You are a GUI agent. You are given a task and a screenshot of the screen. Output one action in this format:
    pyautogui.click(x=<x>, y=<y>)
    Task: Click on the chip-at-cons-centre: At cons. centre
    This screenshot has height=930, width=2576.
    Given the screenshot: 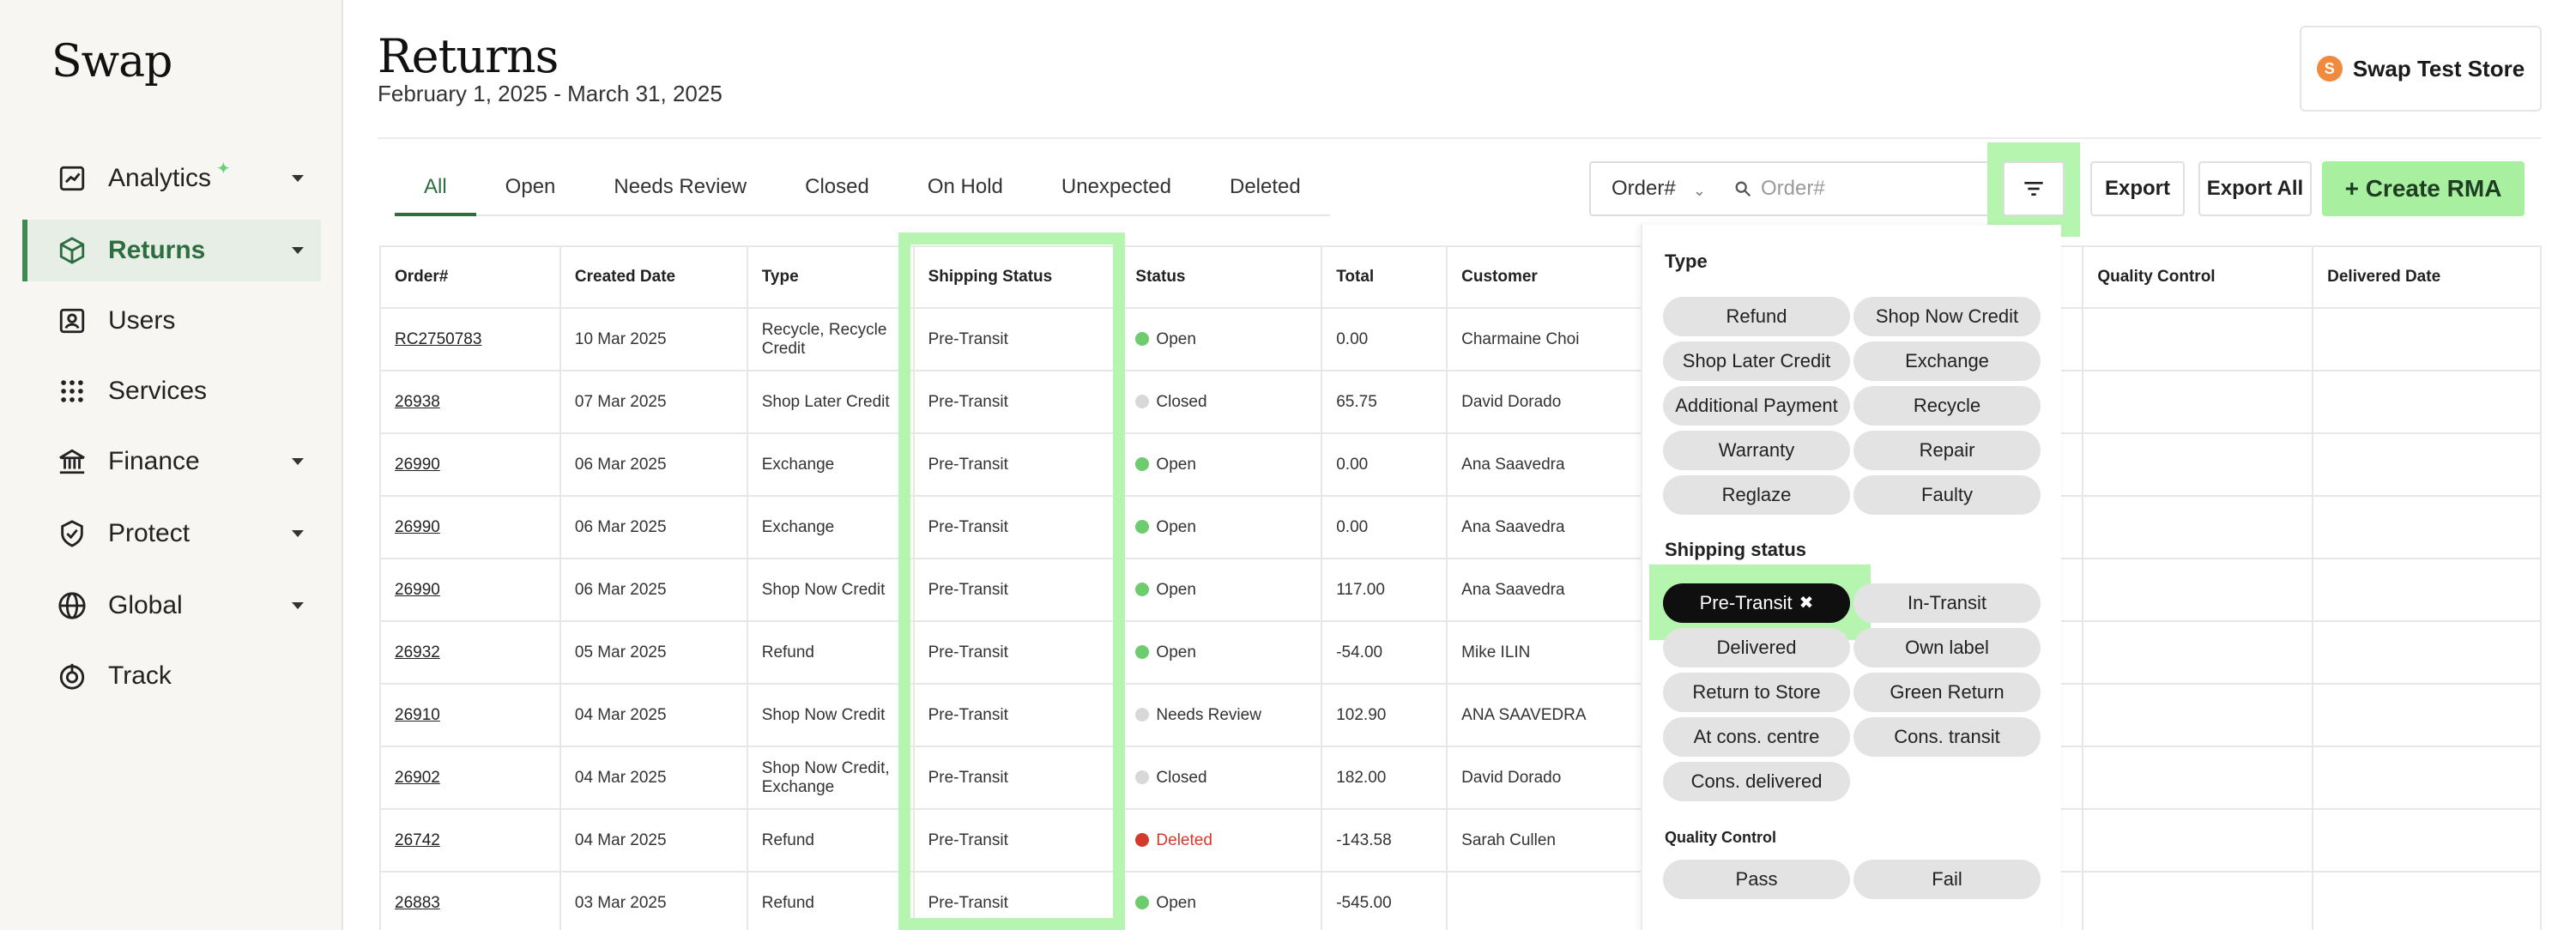 What is the action you would take?
    pyautogui.click(x=1756, y=737)
    